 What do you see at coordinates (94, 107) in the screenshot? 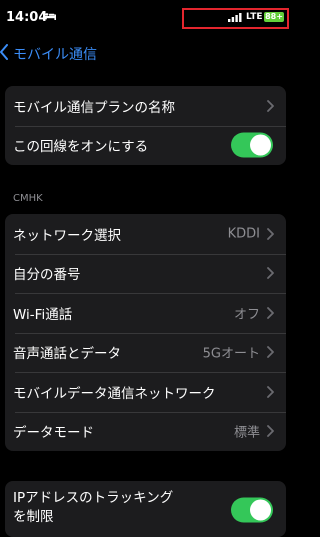
I see `plan-name-label: モバイル通信プランの名称` at bounding box center [94, 107].